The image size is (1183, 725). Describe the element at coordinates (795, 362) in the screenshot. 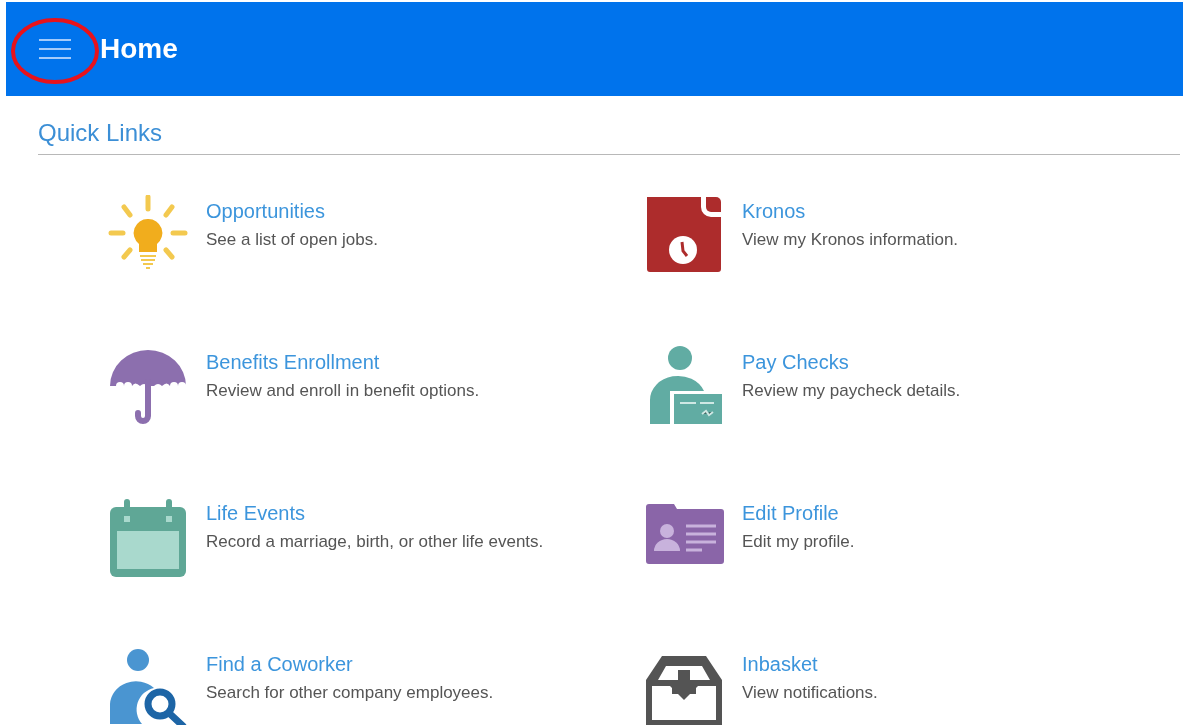

I see `link-title: Pay Checks` at that location.